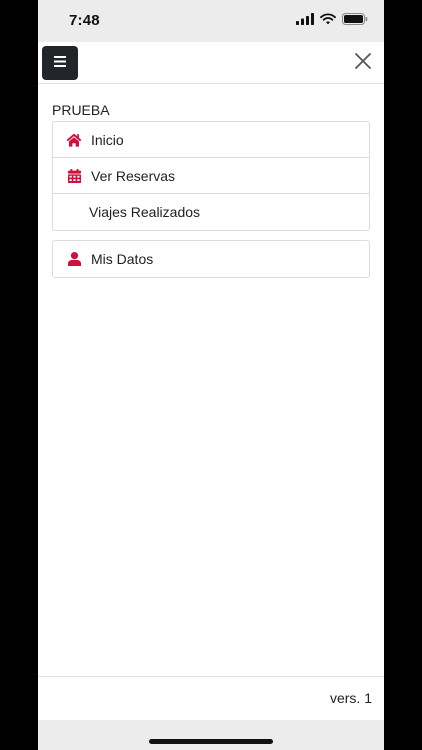  Describe the element at coordinates (84, 20) in the screenshot. I see `status-time: 7:48` at that location.